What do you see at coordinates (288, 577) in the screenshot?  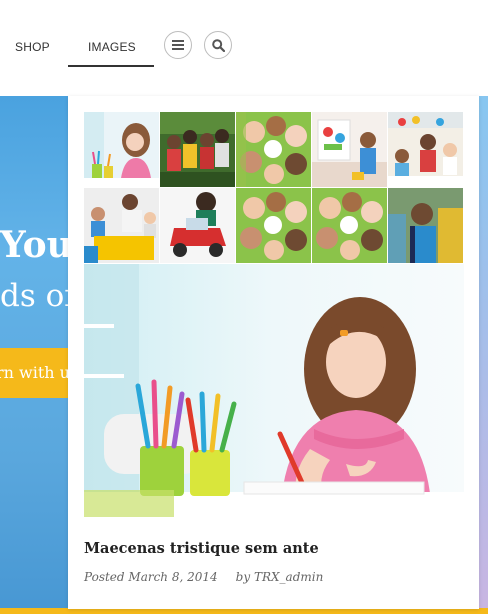 I see `post-author: TRX_admin` at bounding box center [288, 577].